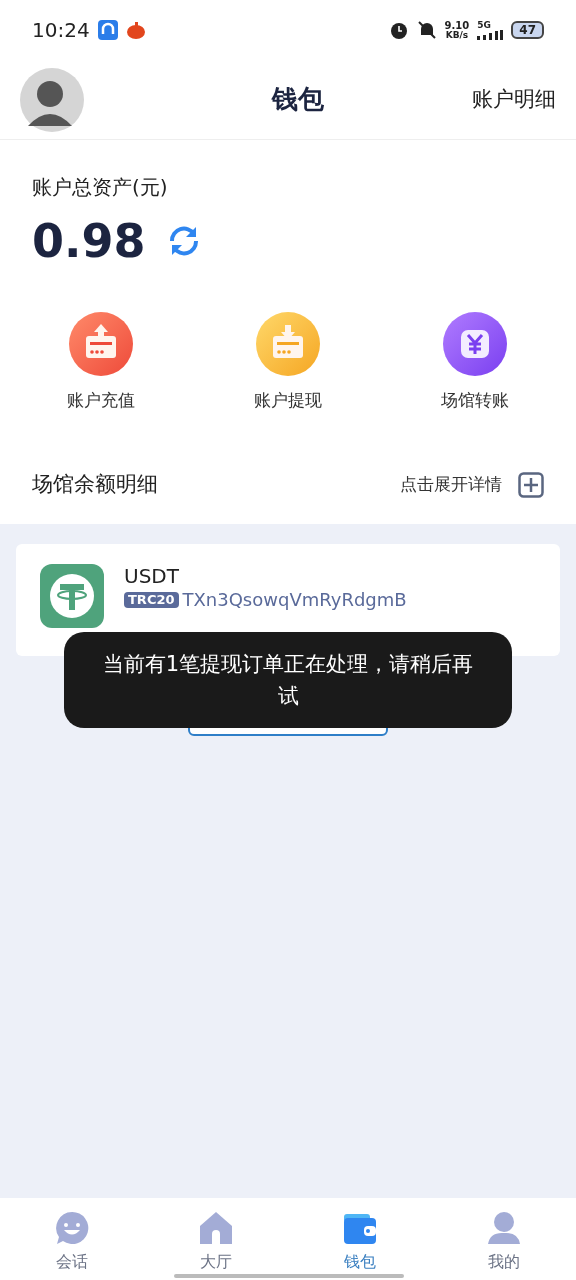 Image resolution: width=576 pixels, height=1280 pixels. I want to click on account-details-link: 账户明细, so click(514, 99).